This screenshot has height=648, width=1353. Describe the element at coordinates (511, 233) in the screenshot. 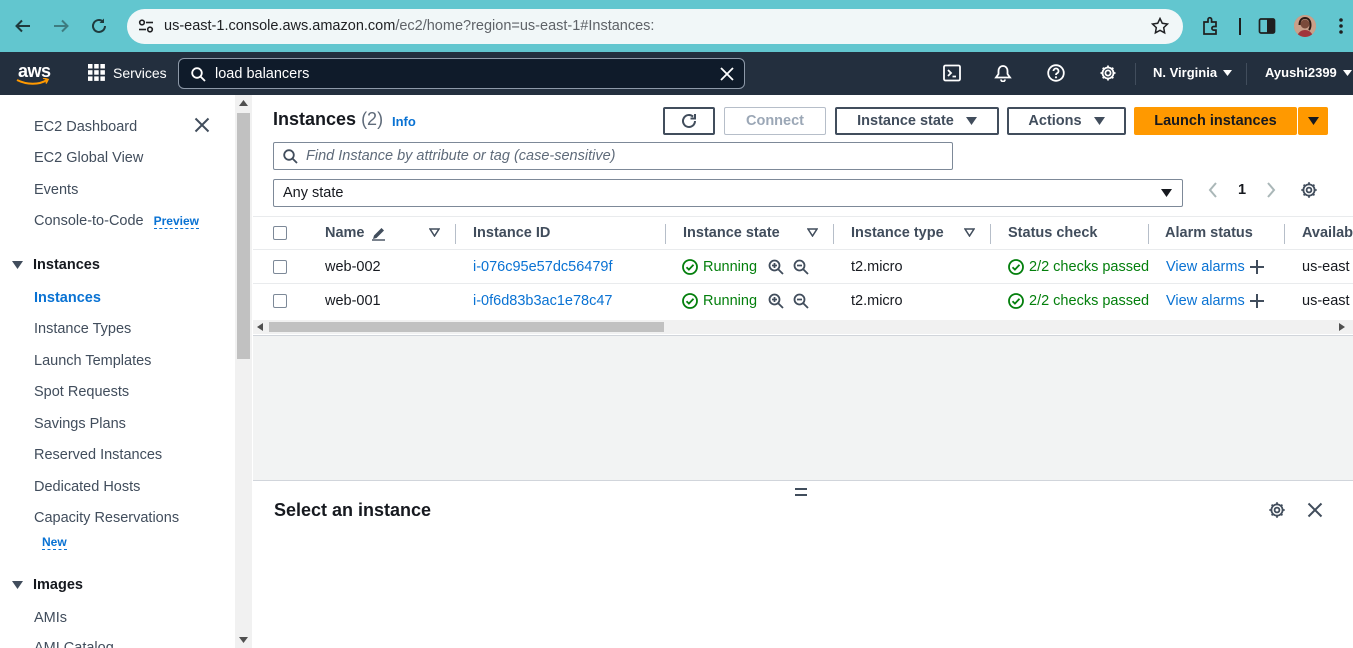

I see `column-header-instance-id: Instance ID` at that location.